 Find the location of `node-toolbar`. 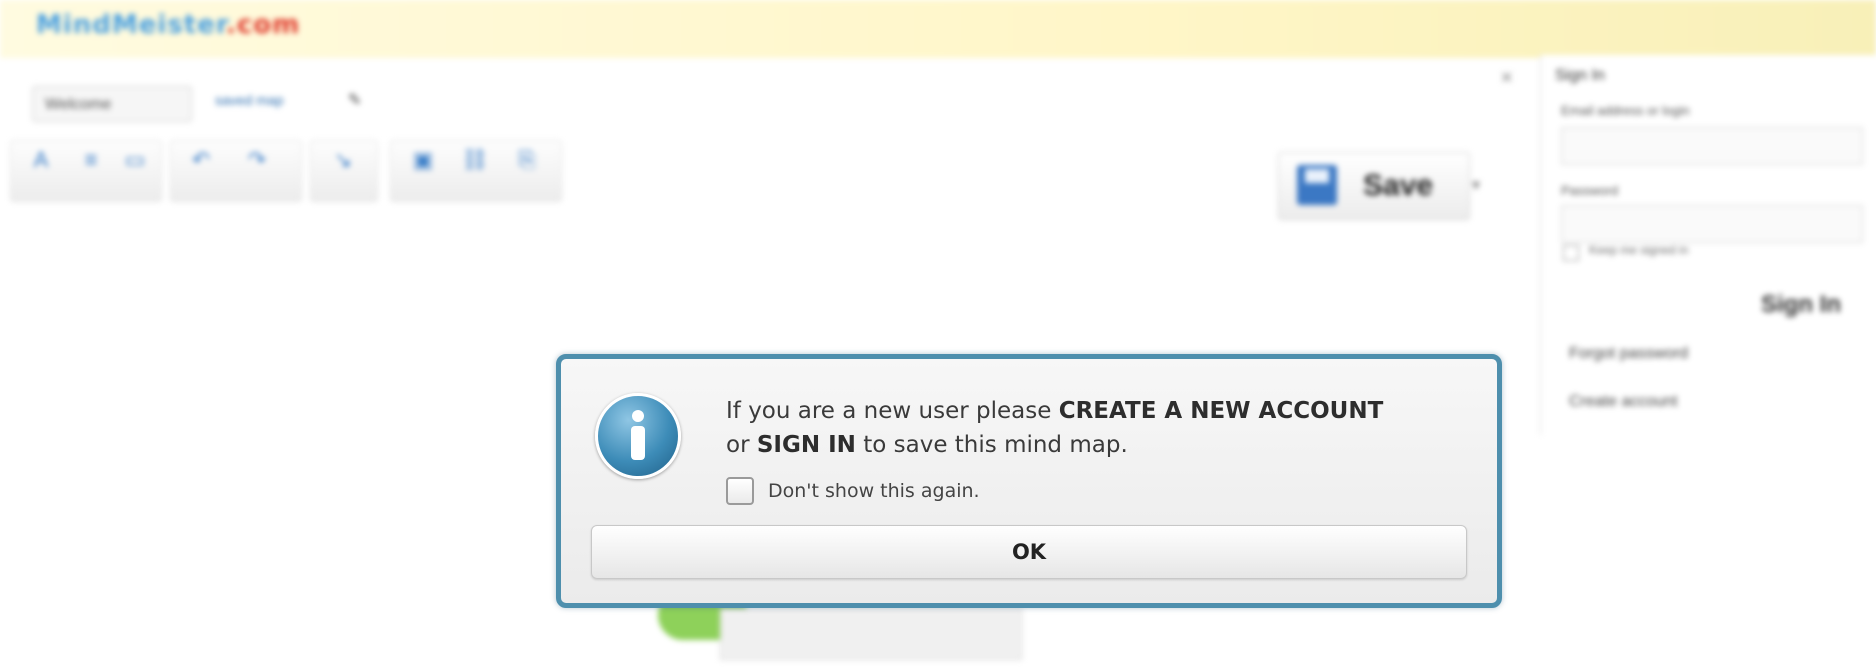

node-toolbar is located at coordinates (871, 634).